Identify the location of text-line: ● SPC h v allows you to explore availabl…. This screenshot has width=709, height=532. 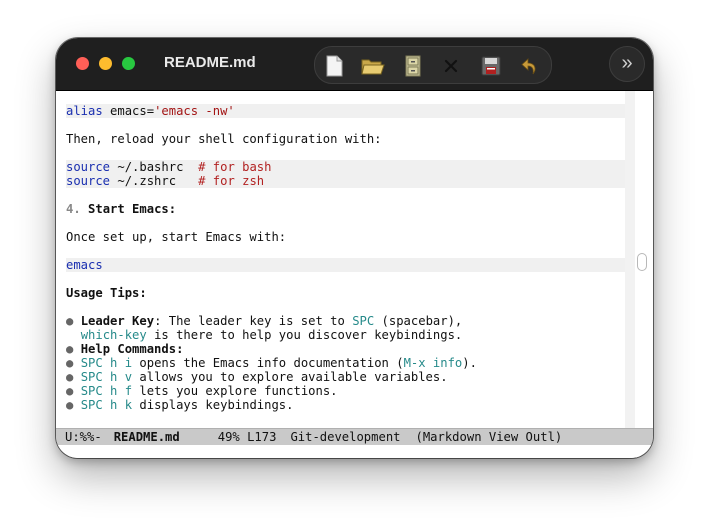
(346, 377).